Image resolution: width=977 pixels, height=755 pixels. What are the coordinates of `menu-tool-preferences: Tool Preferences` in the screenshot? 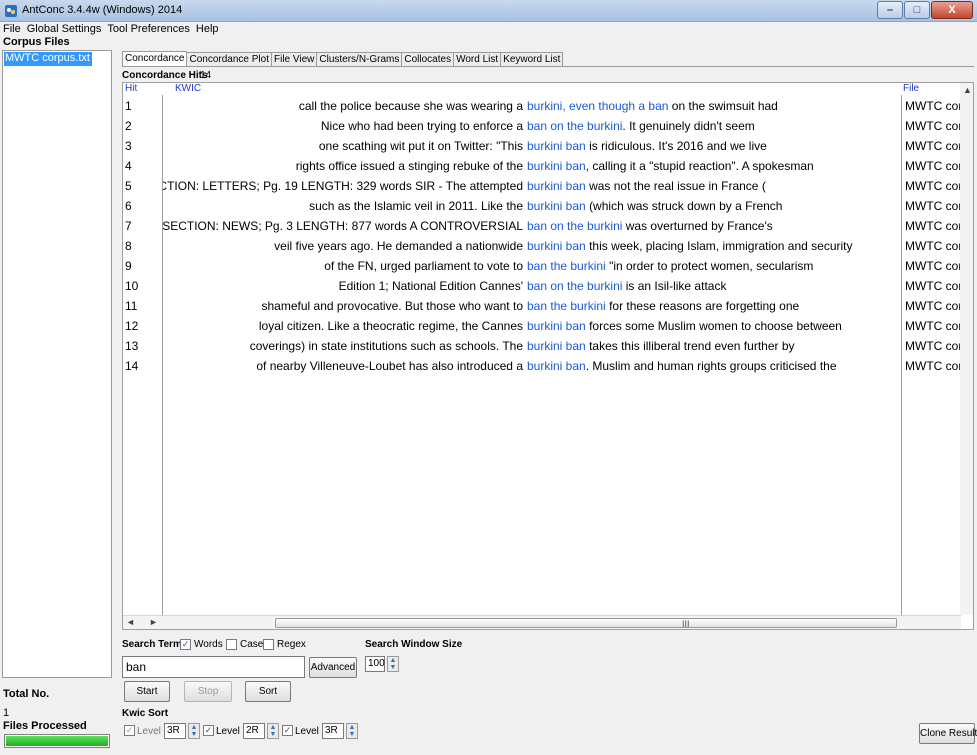 It's located at (148, 29).